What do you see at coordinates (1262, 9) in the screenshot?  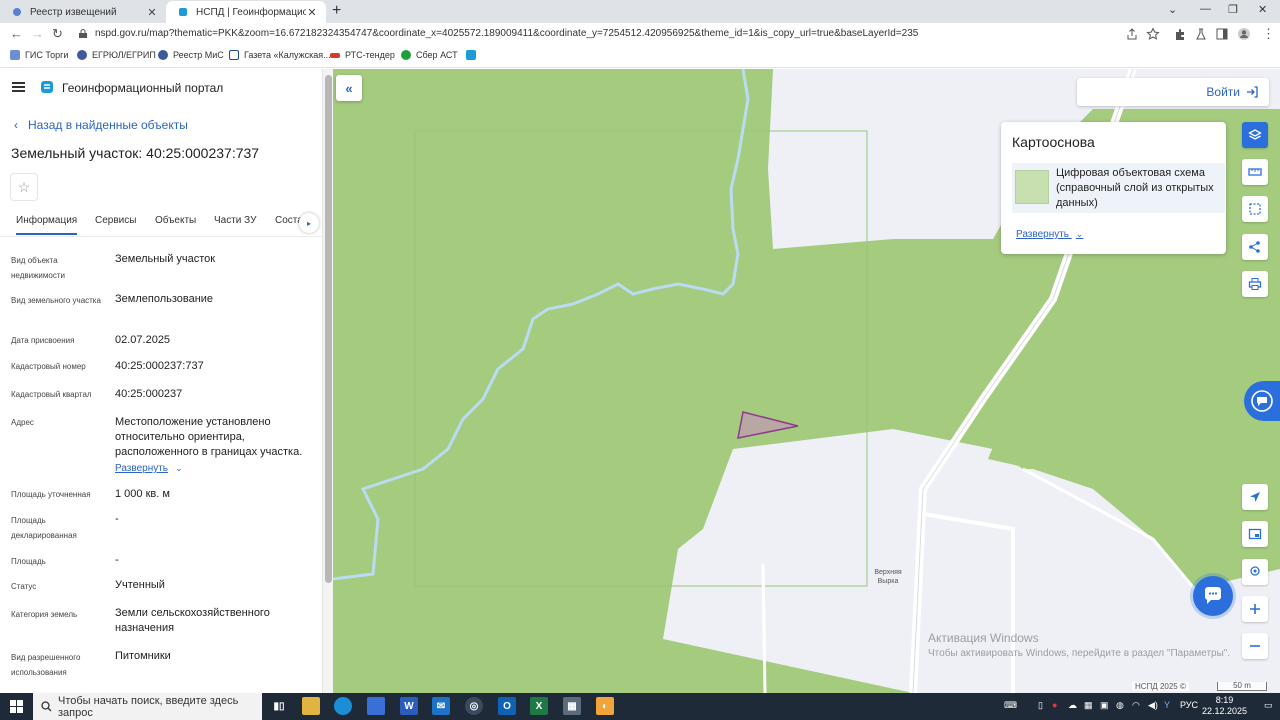 I see `close-window-icon: ✕` at bounding box center [1262, 9].